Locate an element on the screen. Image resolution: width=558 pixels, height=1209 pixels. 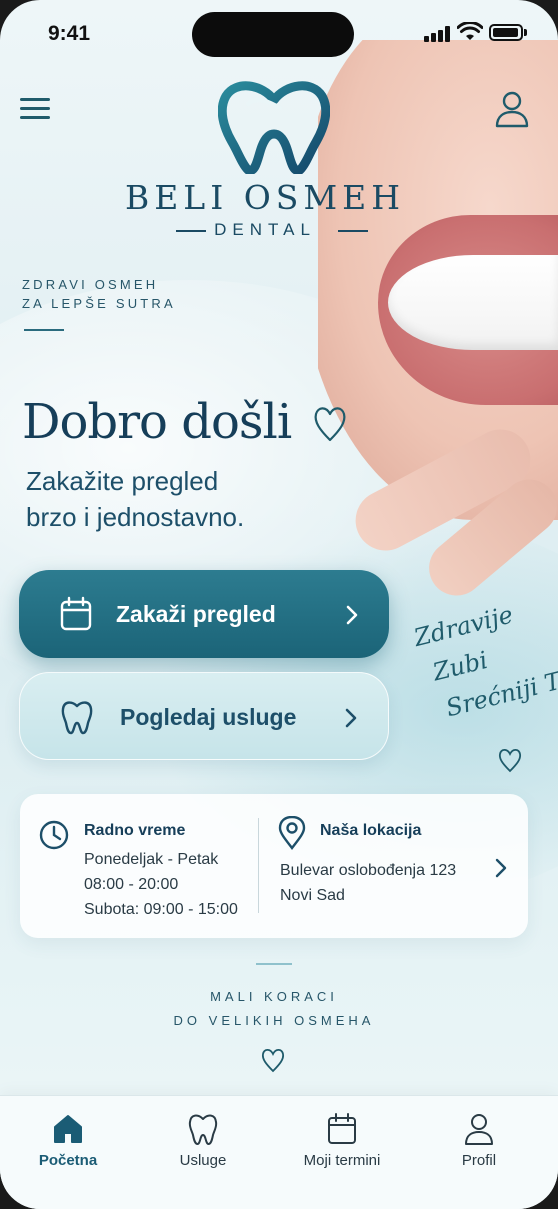
motto-line-1: MALI KORACI is located at coordinates (274, 996).